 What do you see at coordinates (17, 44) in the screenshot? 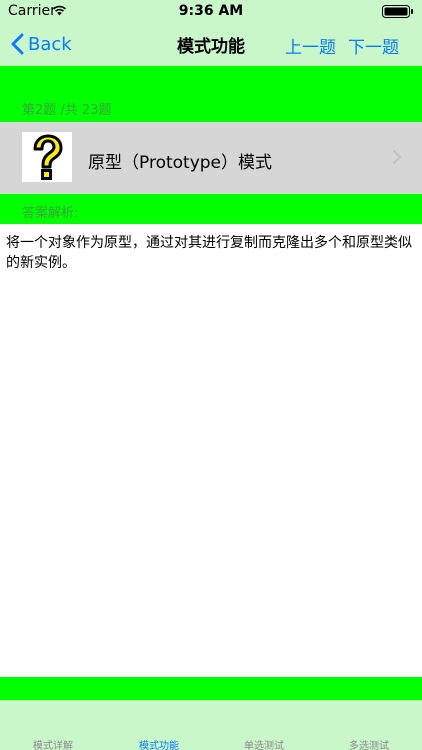
I see `chevron-left-icon` at bounding box center [17, 44].